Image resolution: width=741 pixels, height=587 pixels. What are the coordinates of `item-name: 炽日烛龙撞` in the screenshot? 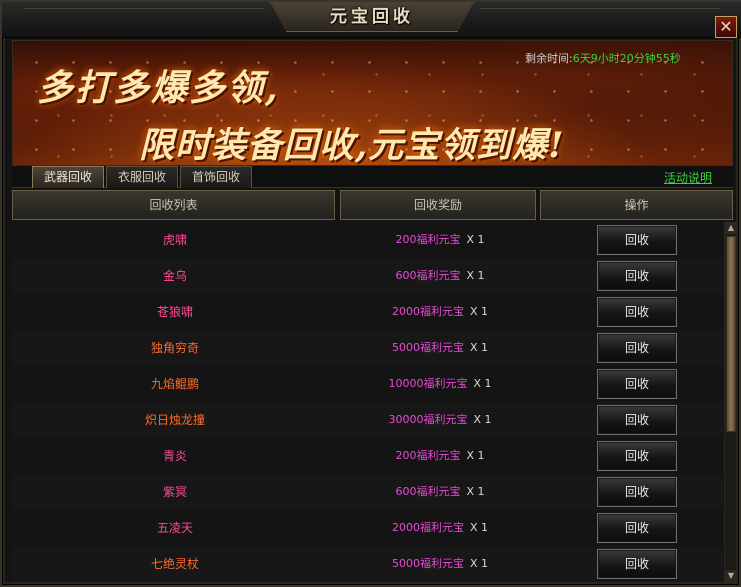 It's located at (174, 420).